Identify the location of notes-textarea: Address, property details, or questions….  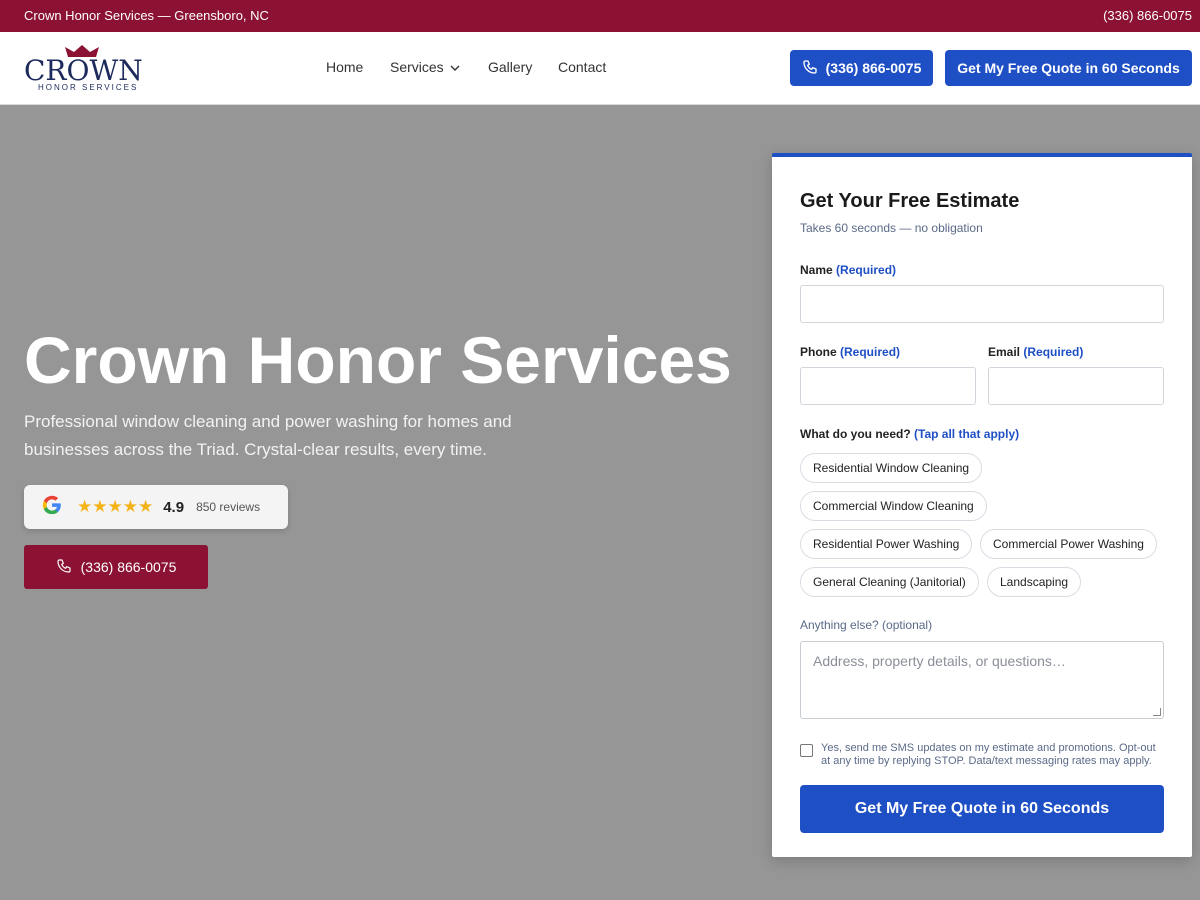
(982, 680).